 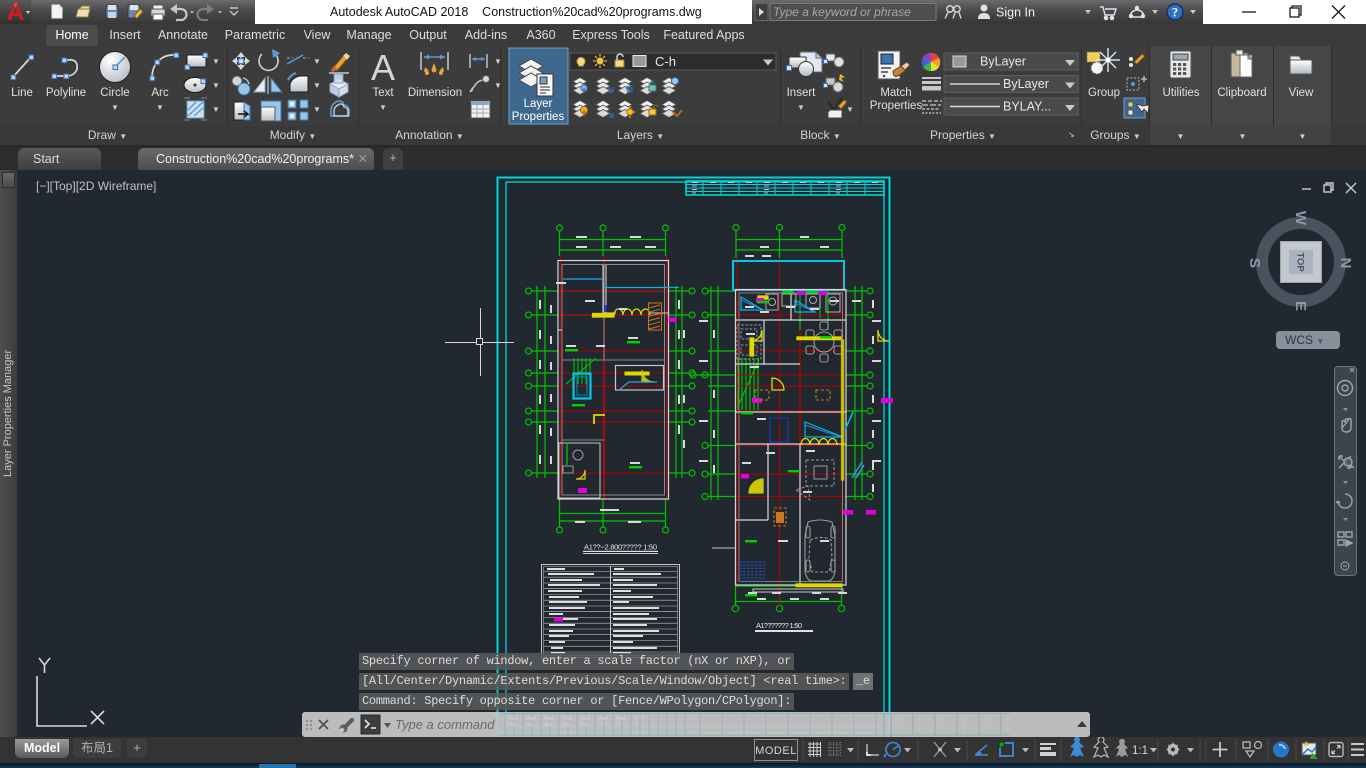 What do you see at coordinates (665, 61) in the screenshot?
I see `svg-text: C-h` at bounding box center [665, 61].